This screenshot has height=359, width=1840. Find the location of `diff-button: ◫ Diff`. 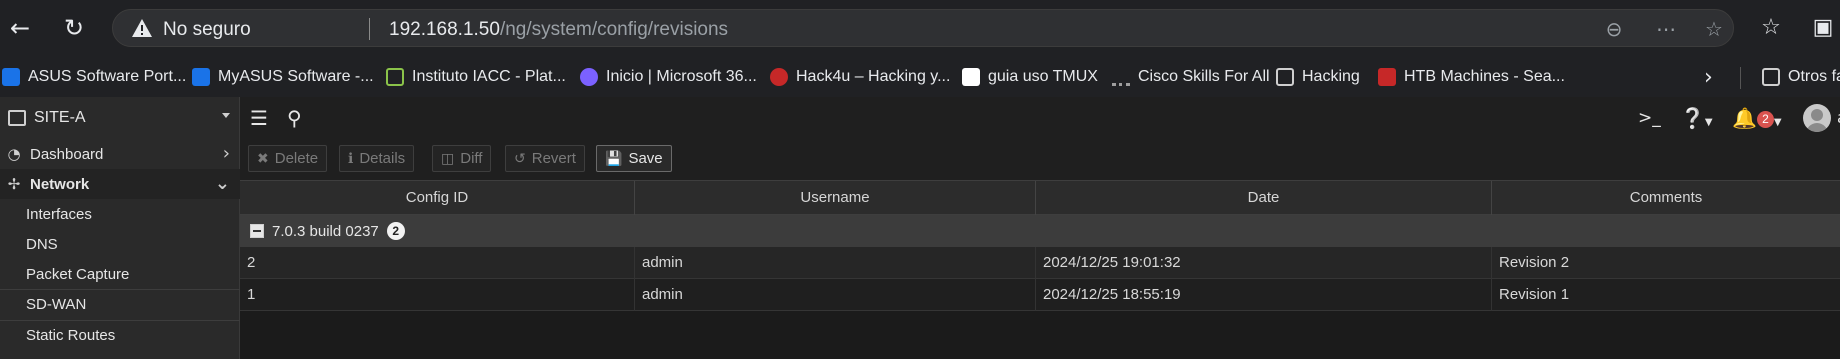

diff-button: ◫ Diff is located at coordinates (462, 158).